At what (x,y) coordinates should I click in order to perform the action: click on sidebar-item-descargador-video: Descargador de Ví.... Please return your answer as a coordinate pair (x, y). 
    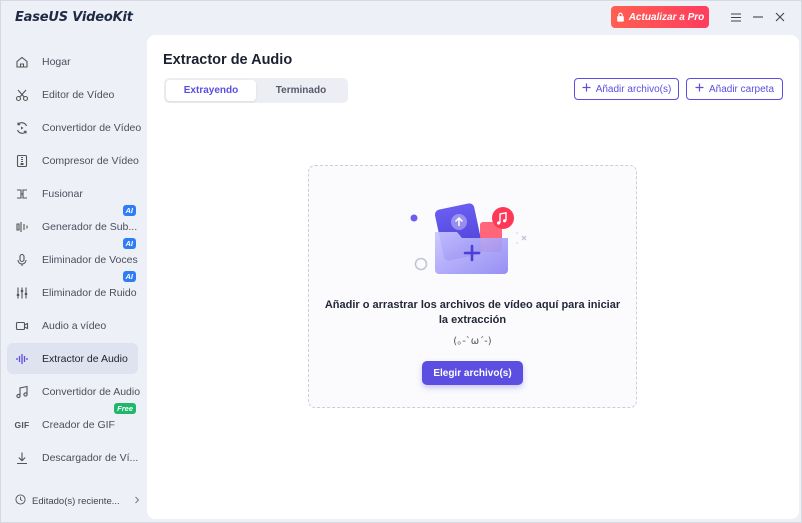
    Looking at the image, I should click on (72, 457).